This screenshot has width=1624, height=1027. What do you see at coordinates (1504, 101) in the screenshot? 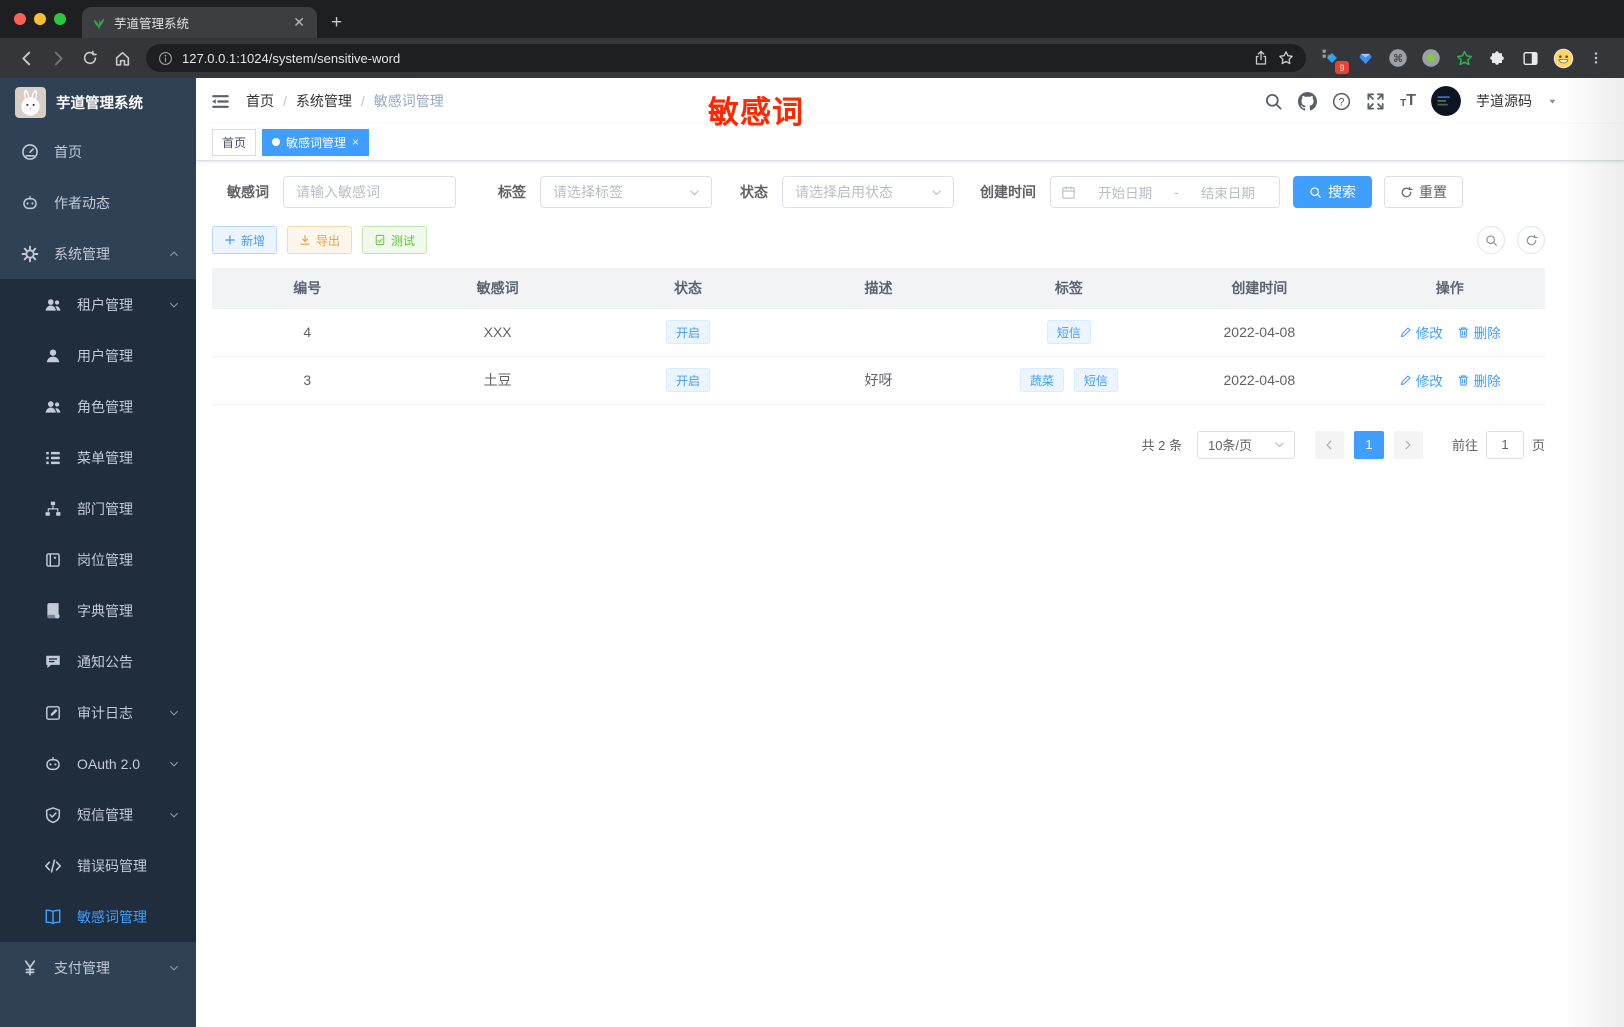
I see `username-text: 芋道源码` at bounding box center [1504, 101].